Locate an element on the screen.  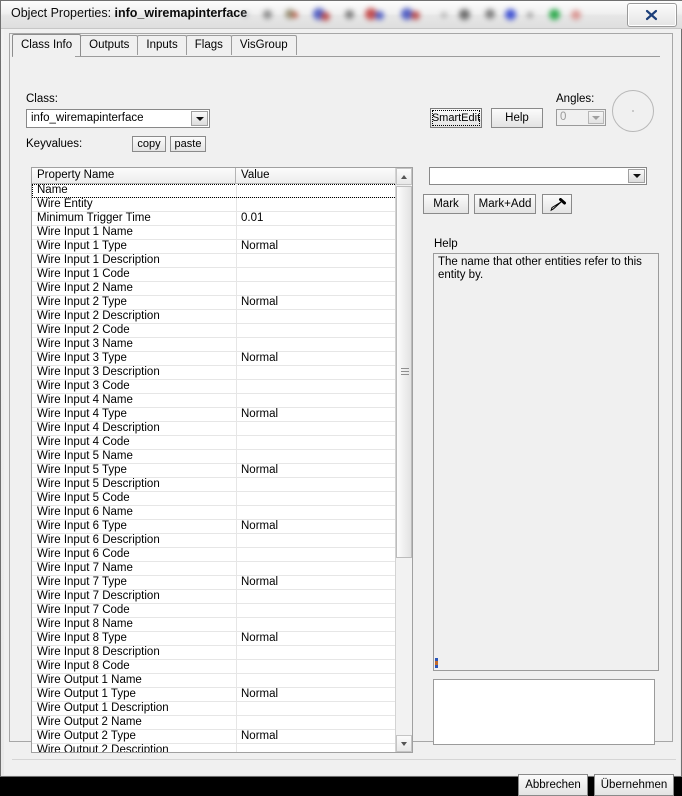
table-row: Wire Input 1 Type Normal is located at coordinates (214, 247).